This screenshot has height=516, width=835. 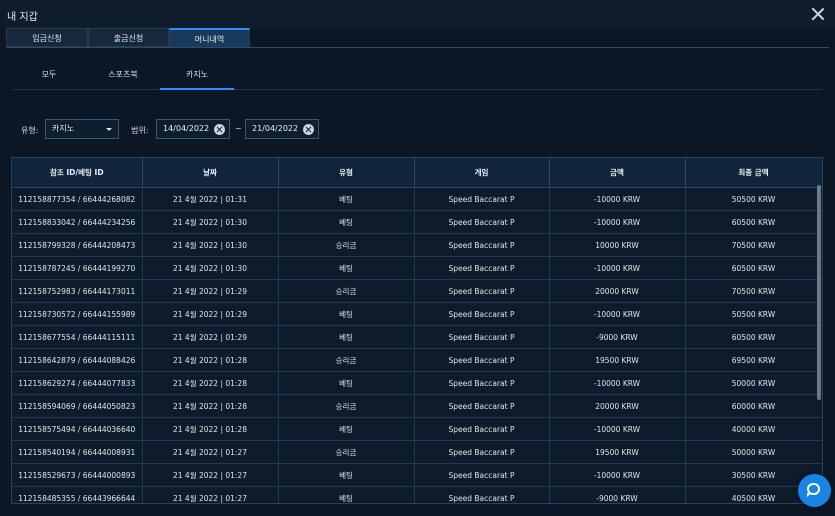 I want to click on table-cell: 19500 KRW, so click(x=617, y=452).